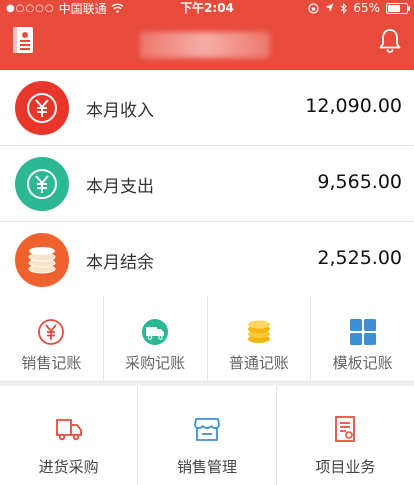 The width and height of the screenshot is (414, 485). What do you see at coordinates (120, 263) in the screenshot?
I see `summary-label: 本月结余` at bounding box center [120, 263].